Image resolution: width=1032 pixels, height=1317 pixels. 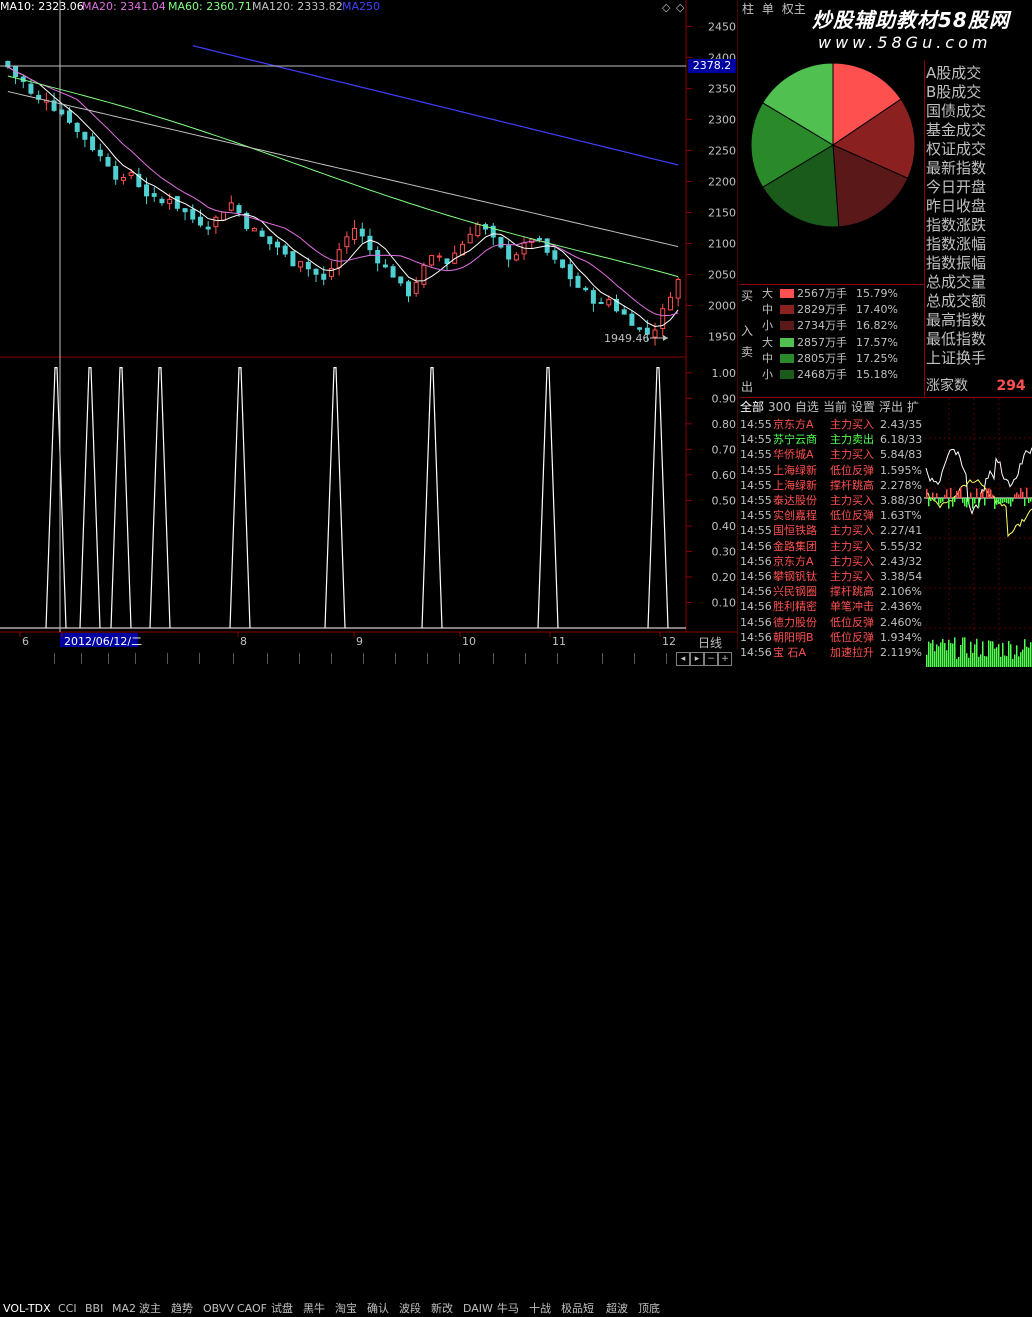 What do you see at coordinates (617, 1308) in the screenshot?
I see `indicator-tab: 超波` at bounding box center [617, 1308].